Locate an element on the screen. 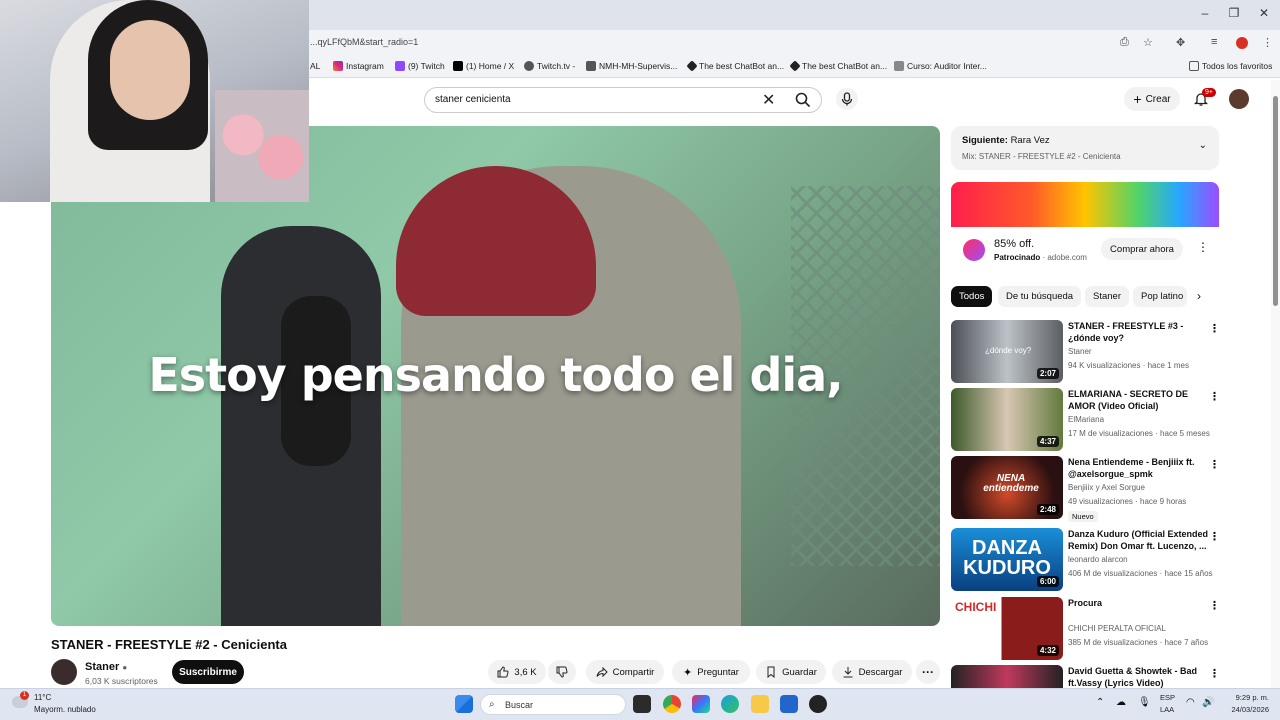 This screenshot has height=720, width=1280. search-input: staner cenicienta ✕ is located at coordinates (623, 100).